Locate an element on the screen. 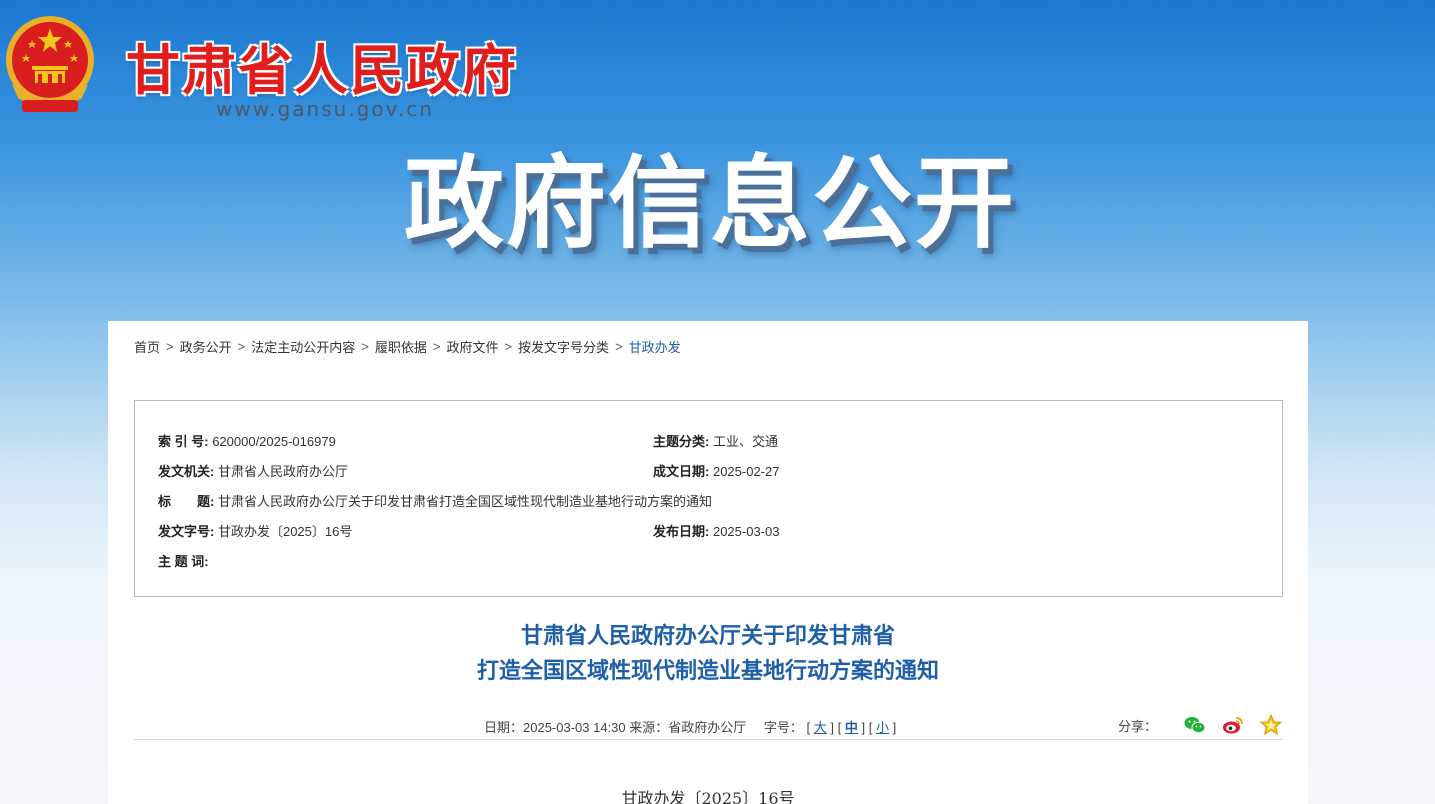 Image resolution: width=1435 pixels, height=804 pixels. article-title: 甘肃省人民政府办公厅关于印发甘肃省 打造全国区域性现代制造业基地行动方案的通知 is located at coordinates (708, 654).